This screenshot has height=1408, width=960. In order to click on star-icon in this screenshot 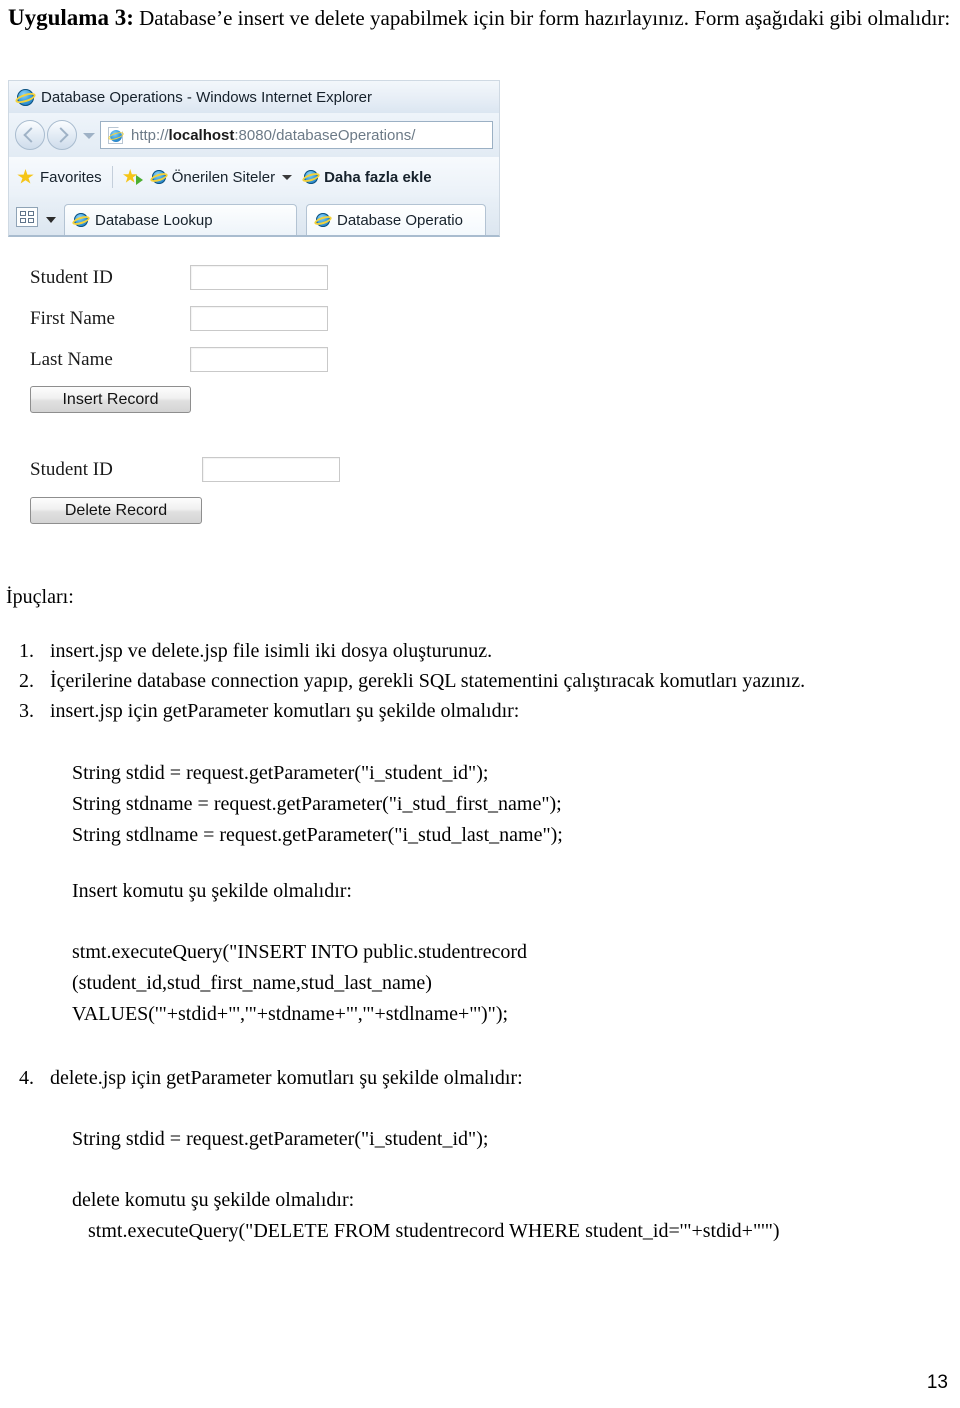, I will do `click(25, 176)`.